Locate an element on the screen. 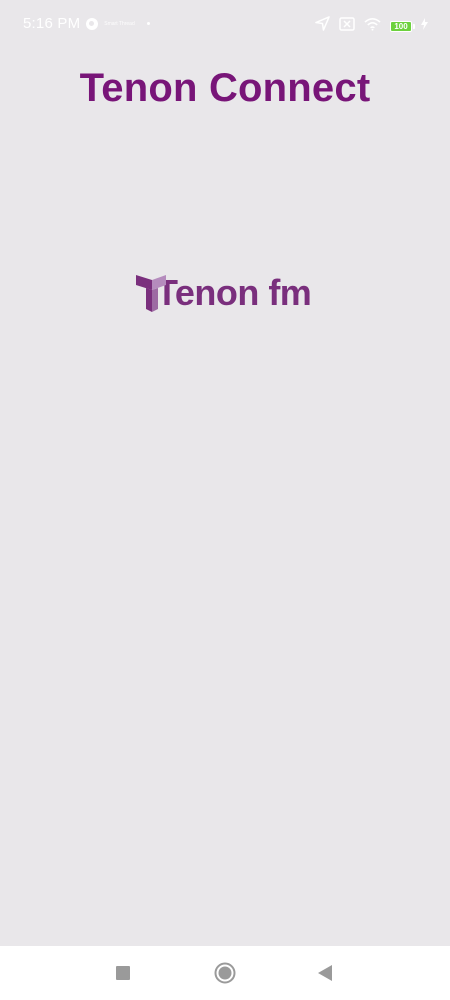 The height and width of the screenshot is (1000, 450). status-bar: 5:16 PM Smart Thread 100 is located at coordinates (225, 25).